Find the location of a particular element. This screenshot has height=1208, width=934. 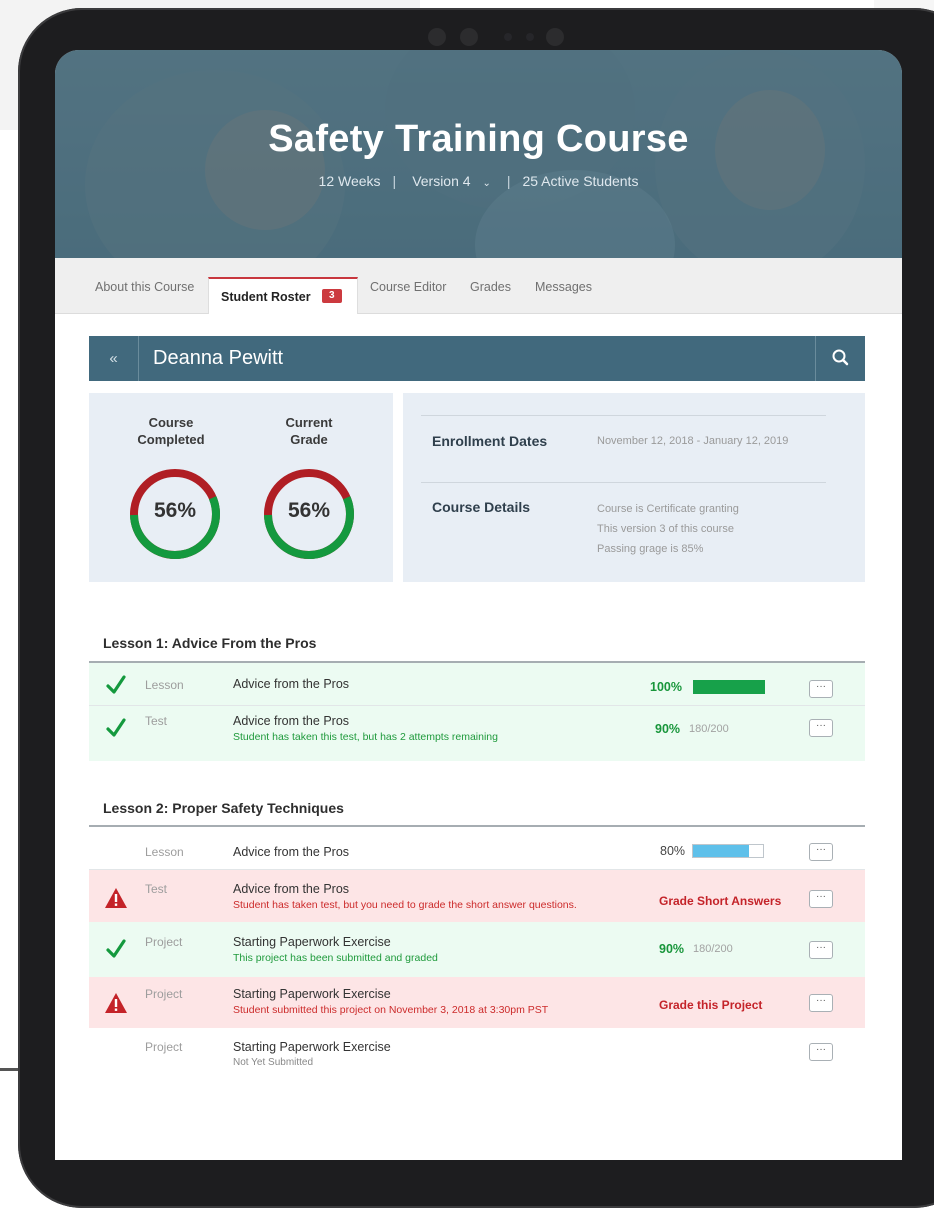

tab-student-roster: Student Roster 3 is located at coordinates (283, 295).